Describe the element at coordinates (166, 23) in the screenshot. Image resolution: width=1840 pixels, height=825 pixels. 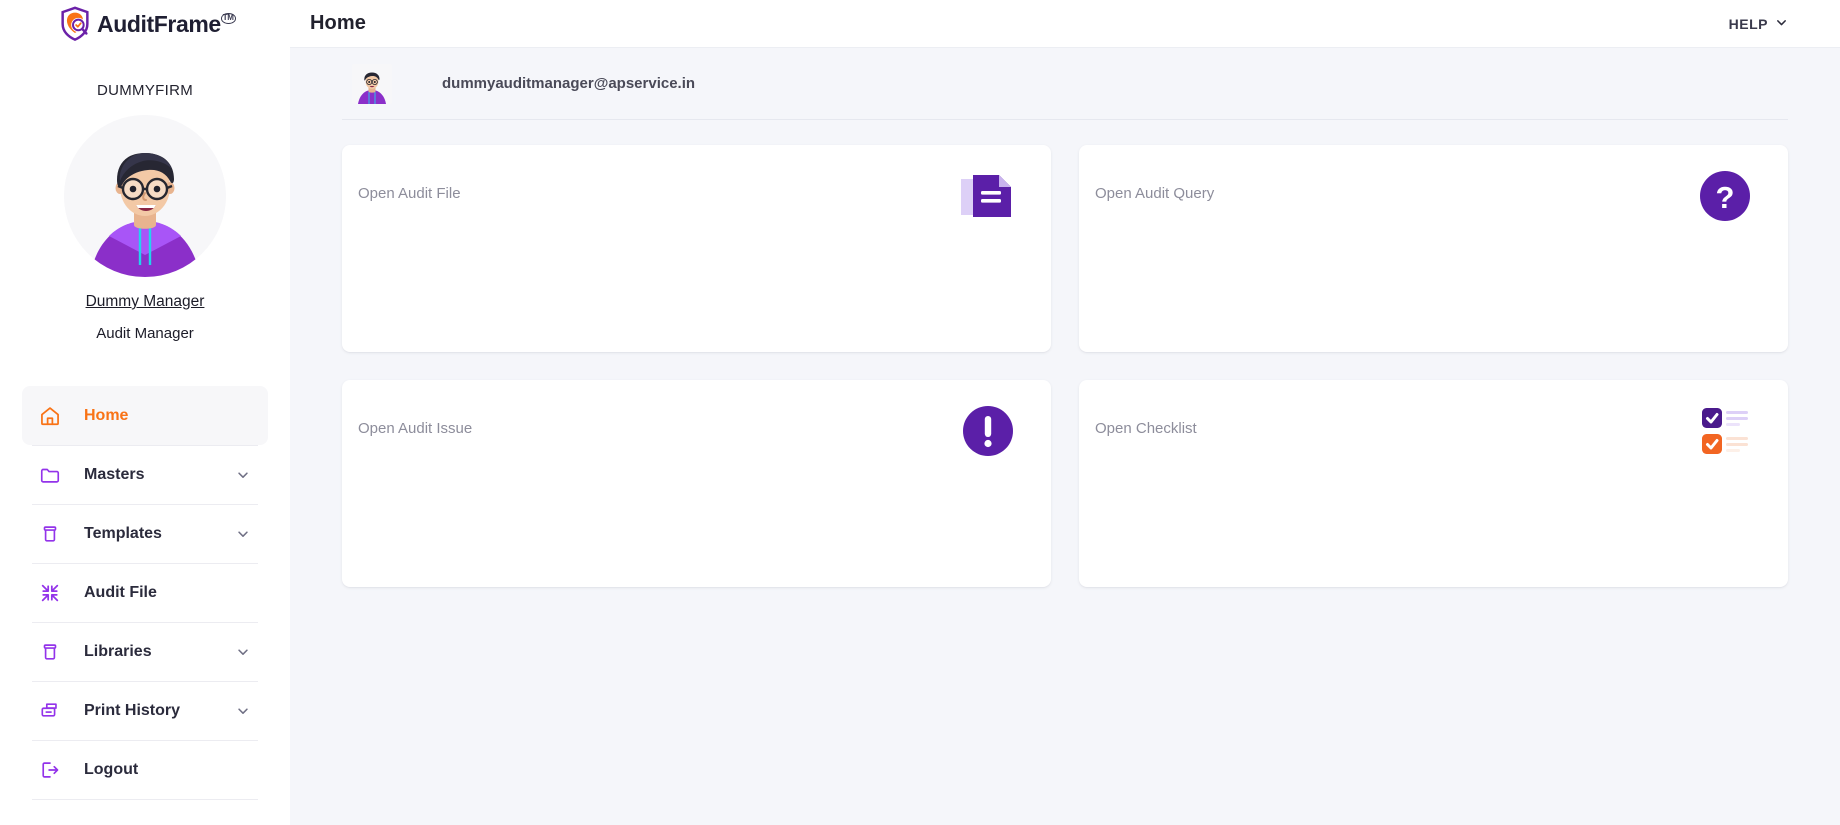
I see `brand-name: AuditFrame TM` at that location.